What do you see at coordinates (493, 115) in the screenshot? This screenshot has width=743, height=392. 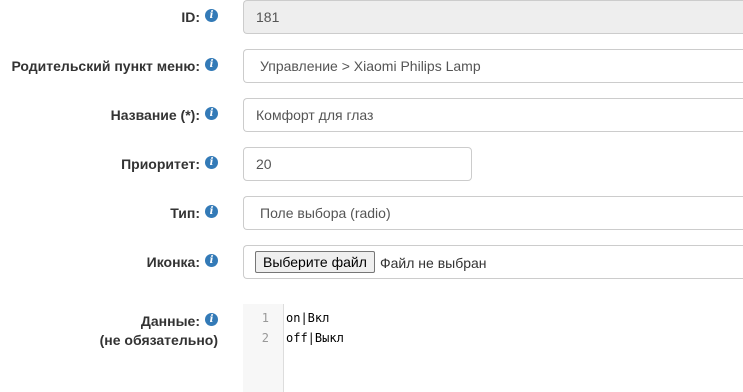 I see `title-input: Комфорт для глаз` at bounding box center [493, 115].